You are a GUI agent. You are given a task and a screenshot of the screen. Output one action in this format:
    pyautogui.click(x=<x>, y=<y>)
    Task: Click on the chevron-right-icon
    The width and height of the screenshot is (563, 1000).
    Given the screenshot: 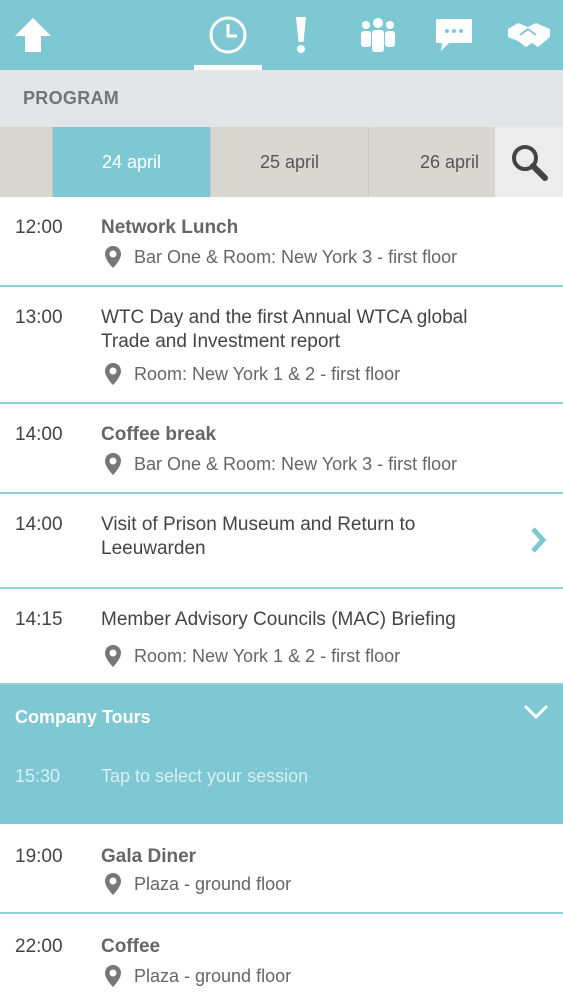 What is the action you would take?
    pyautogui.click(x=538, y=542)
    